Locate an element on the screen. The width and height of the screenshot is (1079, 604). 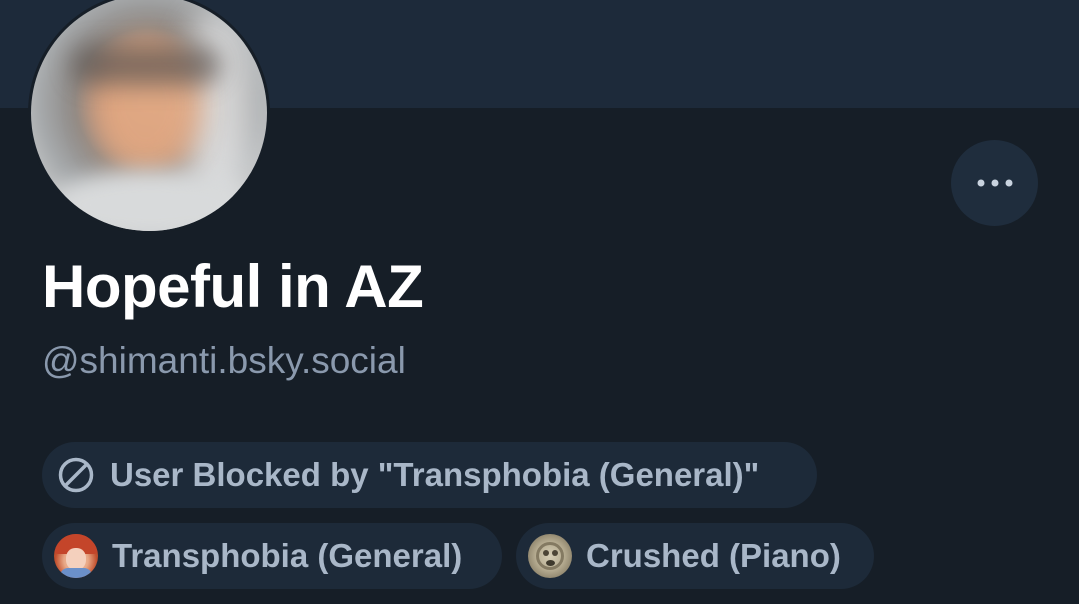
avatar-image is located at coordinates (149, 115).